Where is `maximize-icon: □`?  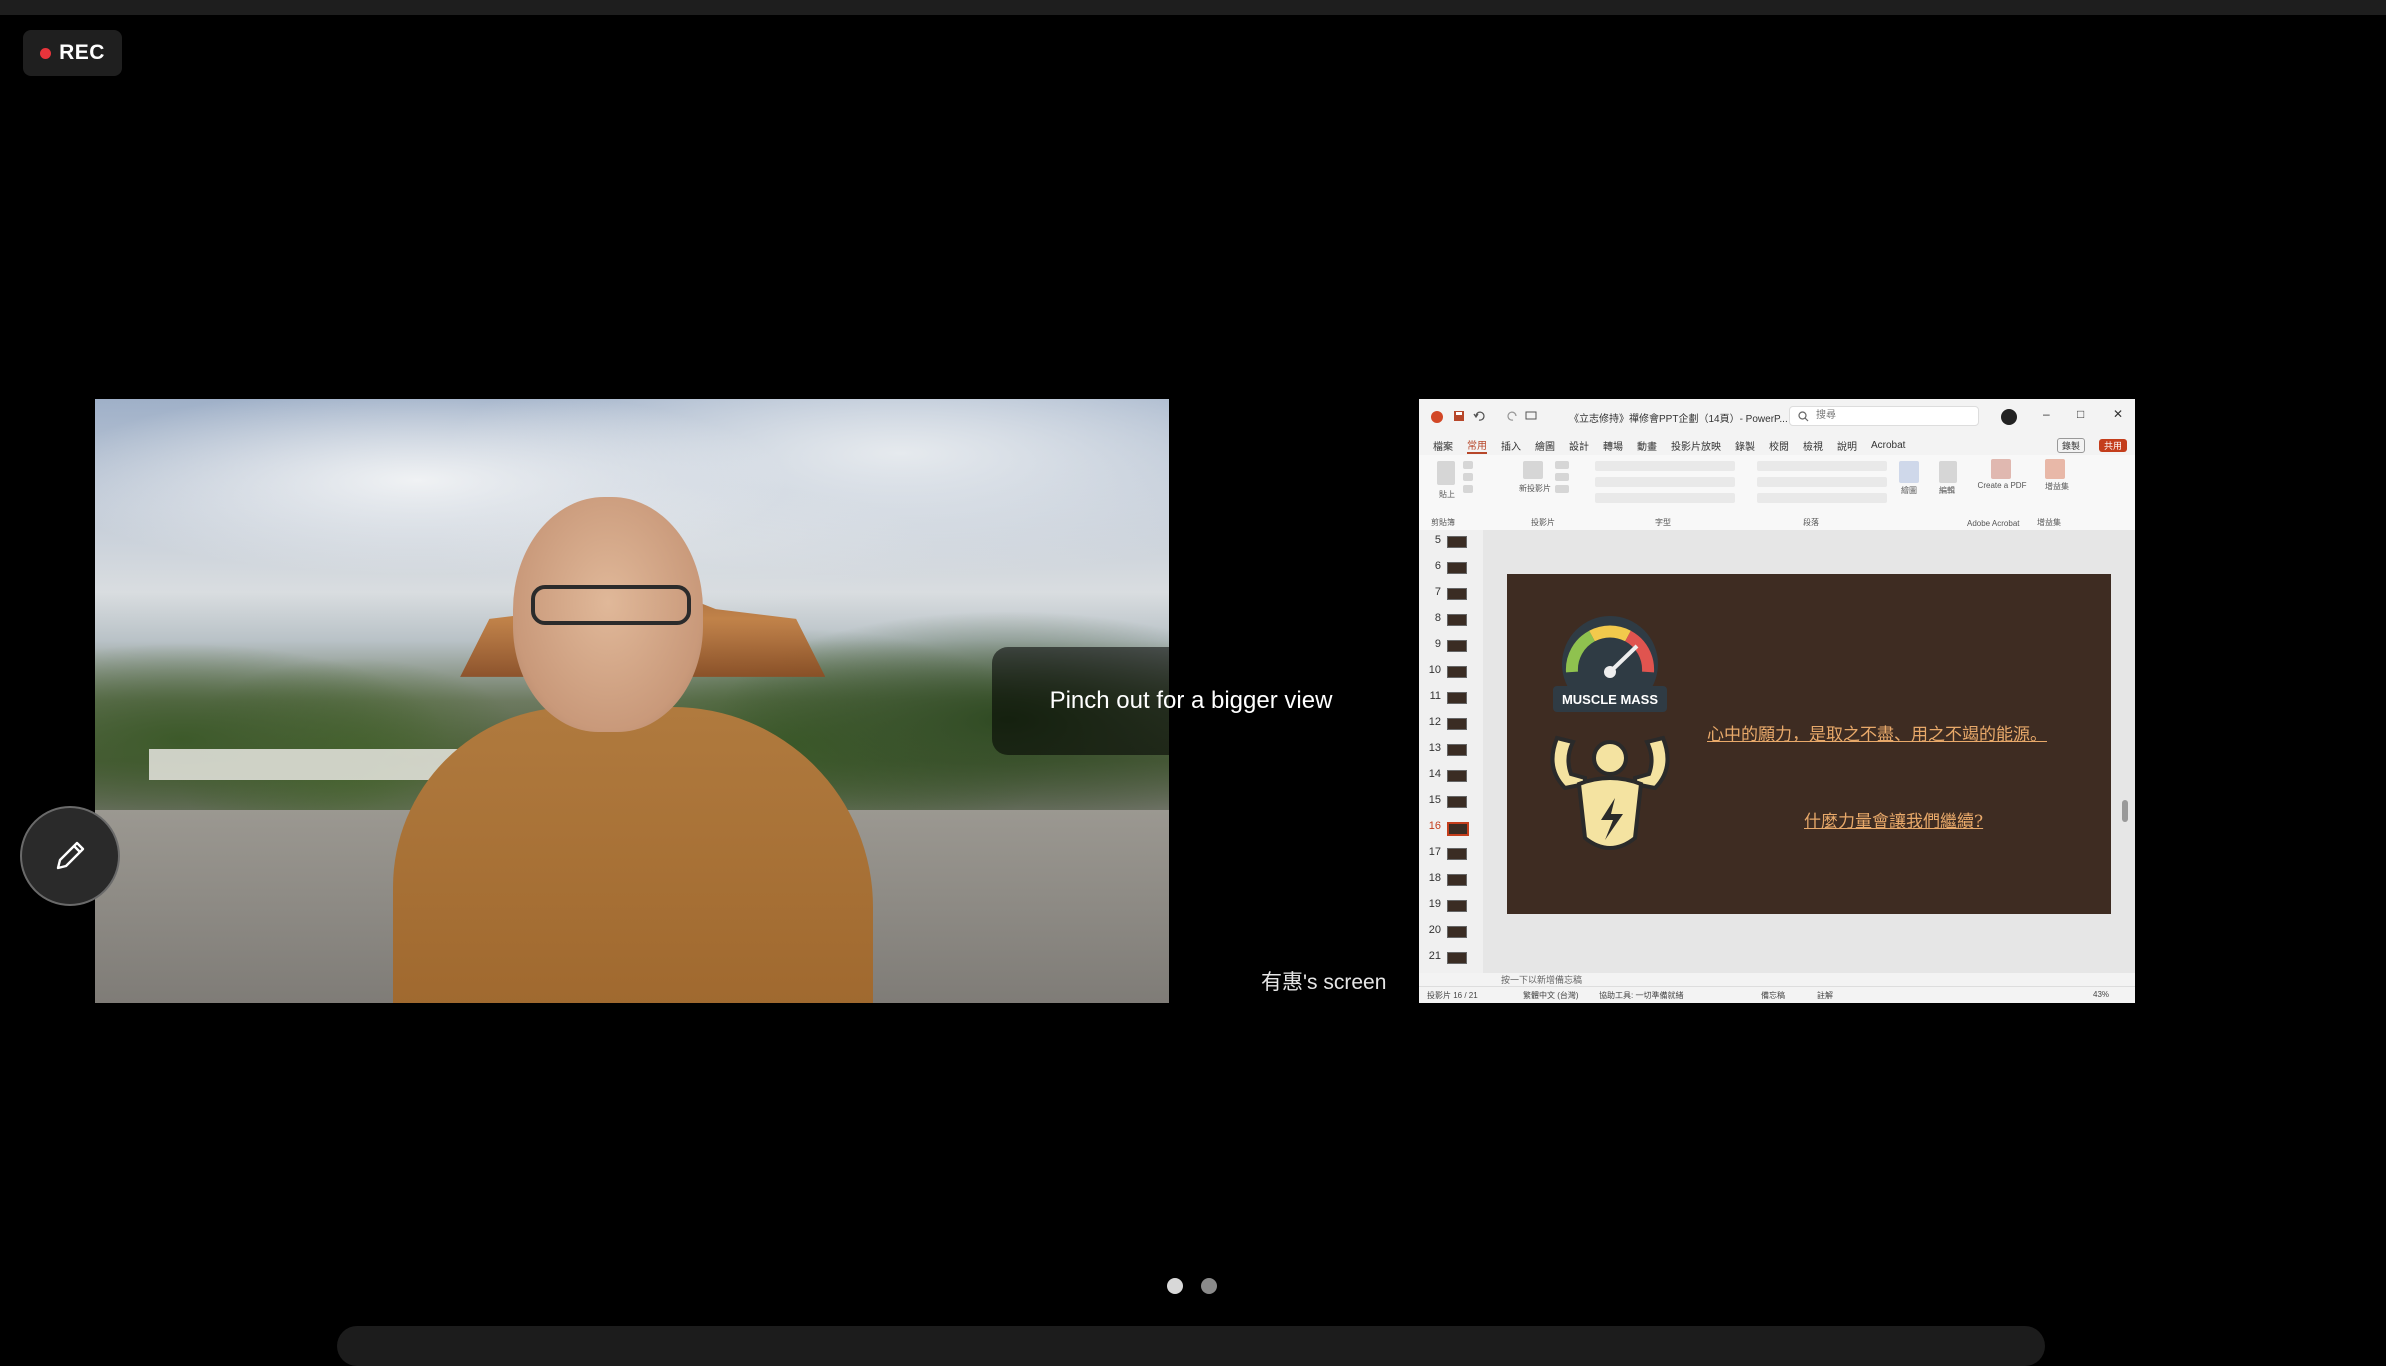 maximize-icon: □ is located at coordinates (2080, 414).